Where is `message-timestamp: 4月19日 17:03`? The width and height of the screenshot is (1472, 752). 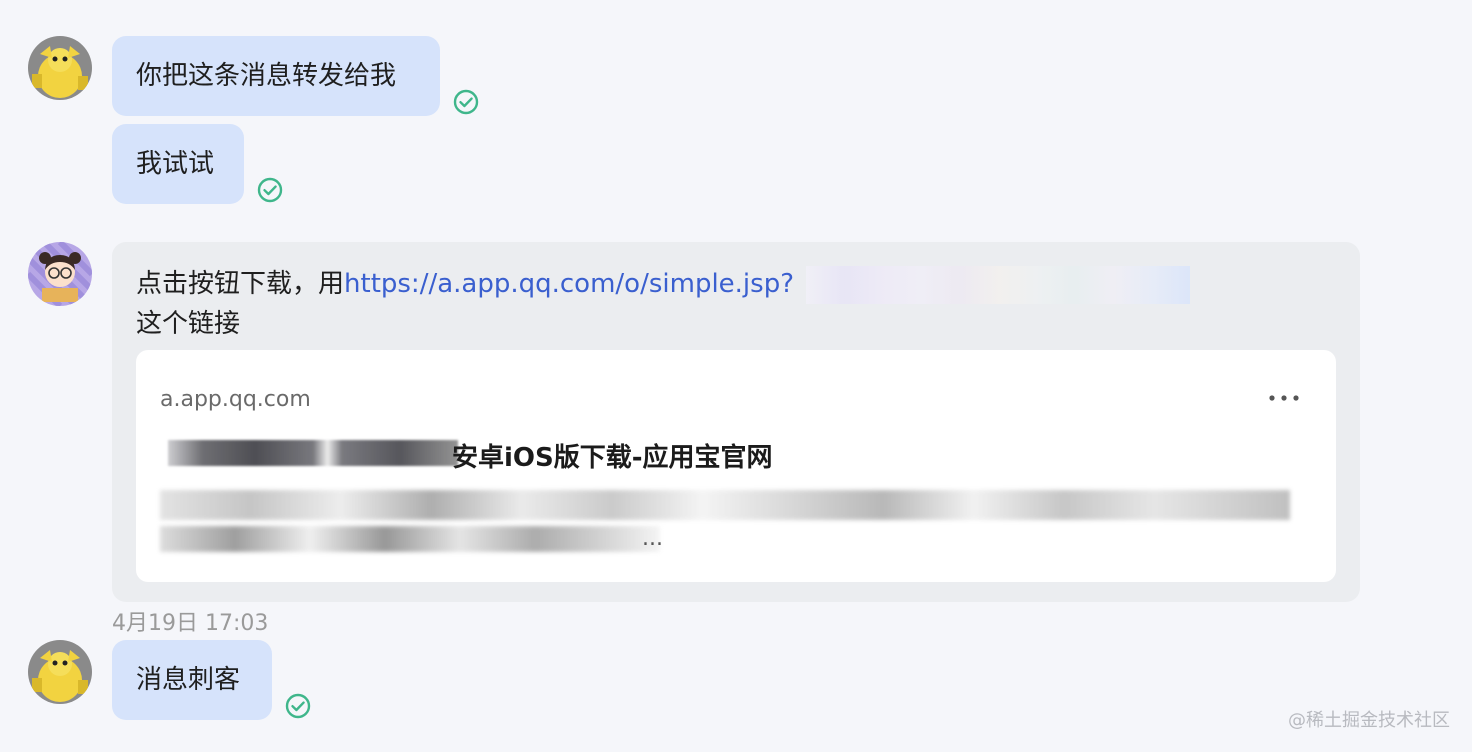
message-timestamp: 4月19日 17:03 is located at coordinates (190, 623).